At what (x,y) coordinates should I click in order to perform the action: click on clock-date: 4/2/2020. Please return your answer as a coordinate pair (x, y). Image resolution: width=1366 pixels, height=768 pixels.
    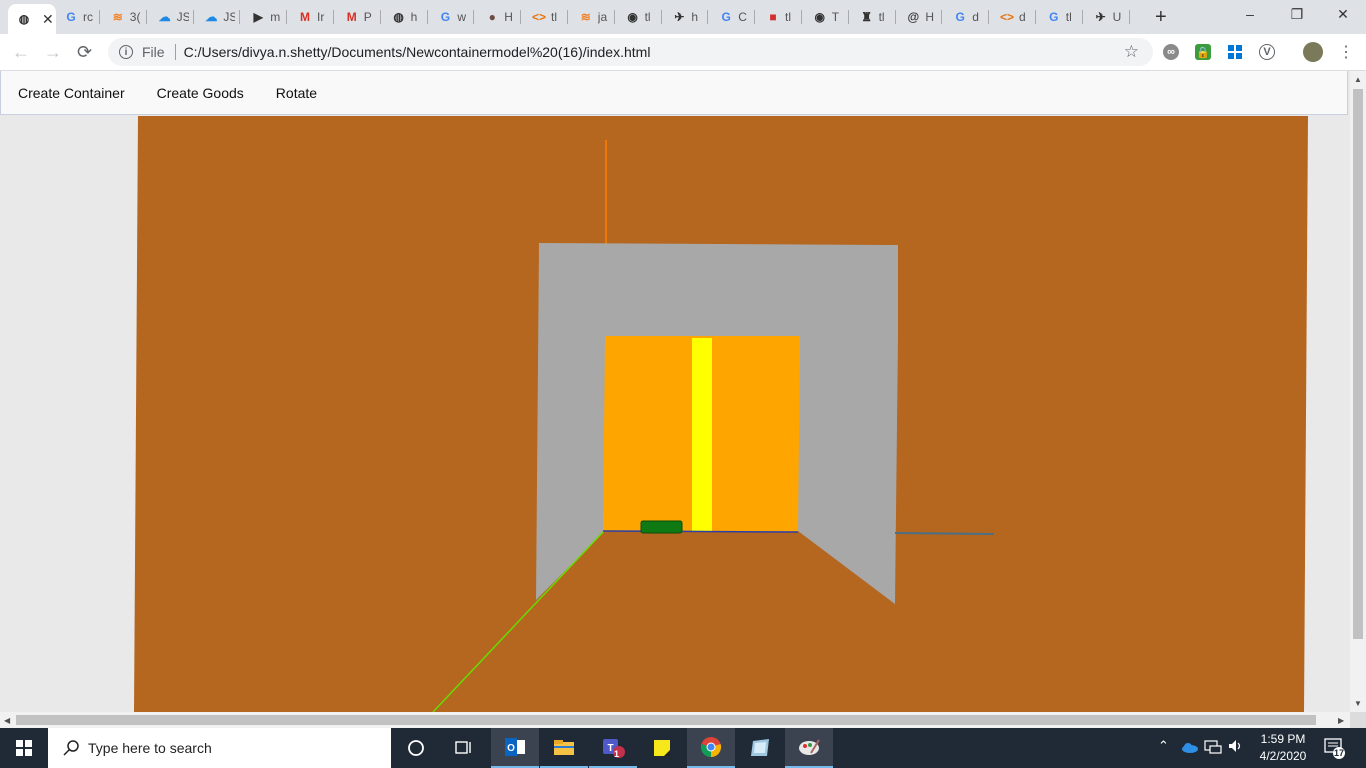
    Looking at the image, I should click on (1283, 756).